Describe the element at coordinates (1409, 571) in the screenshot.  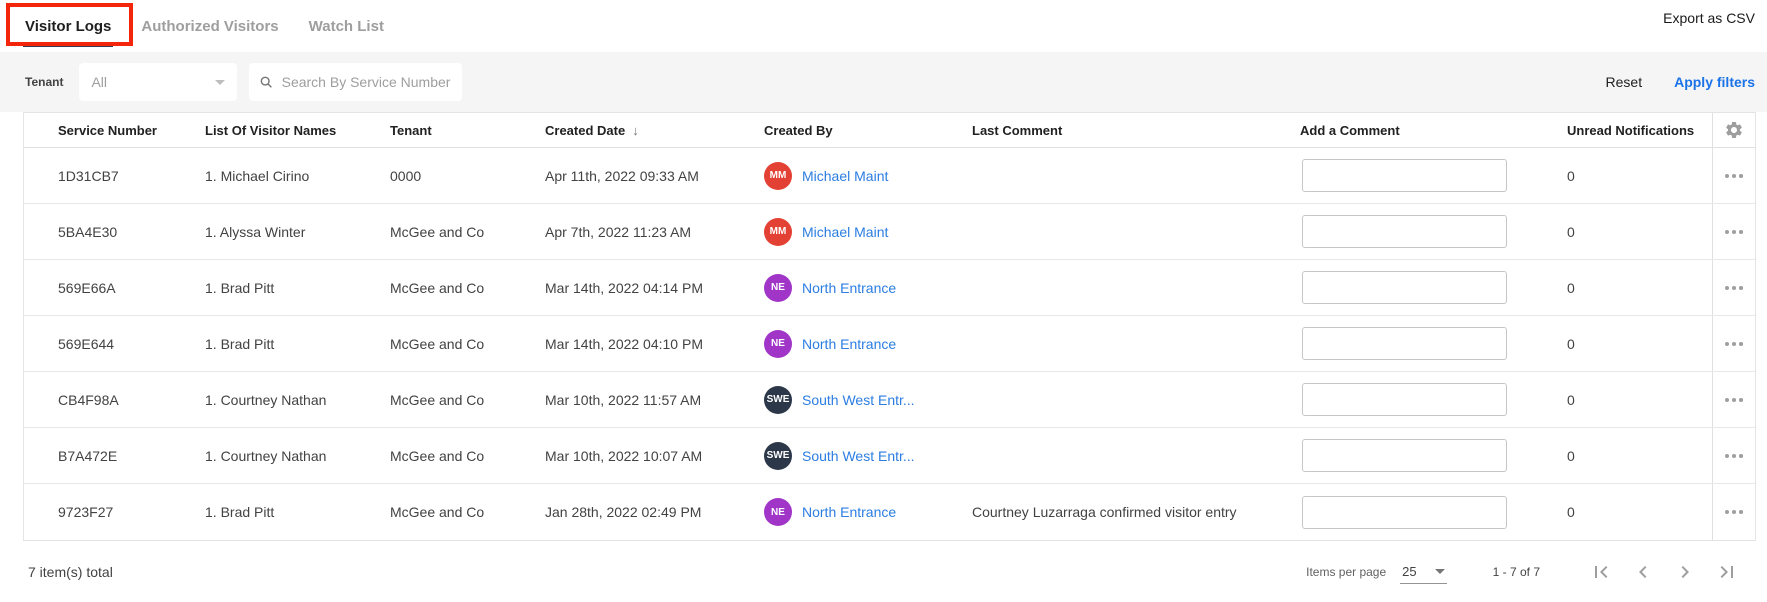
I see `items-per-page-value: 25` at that location.